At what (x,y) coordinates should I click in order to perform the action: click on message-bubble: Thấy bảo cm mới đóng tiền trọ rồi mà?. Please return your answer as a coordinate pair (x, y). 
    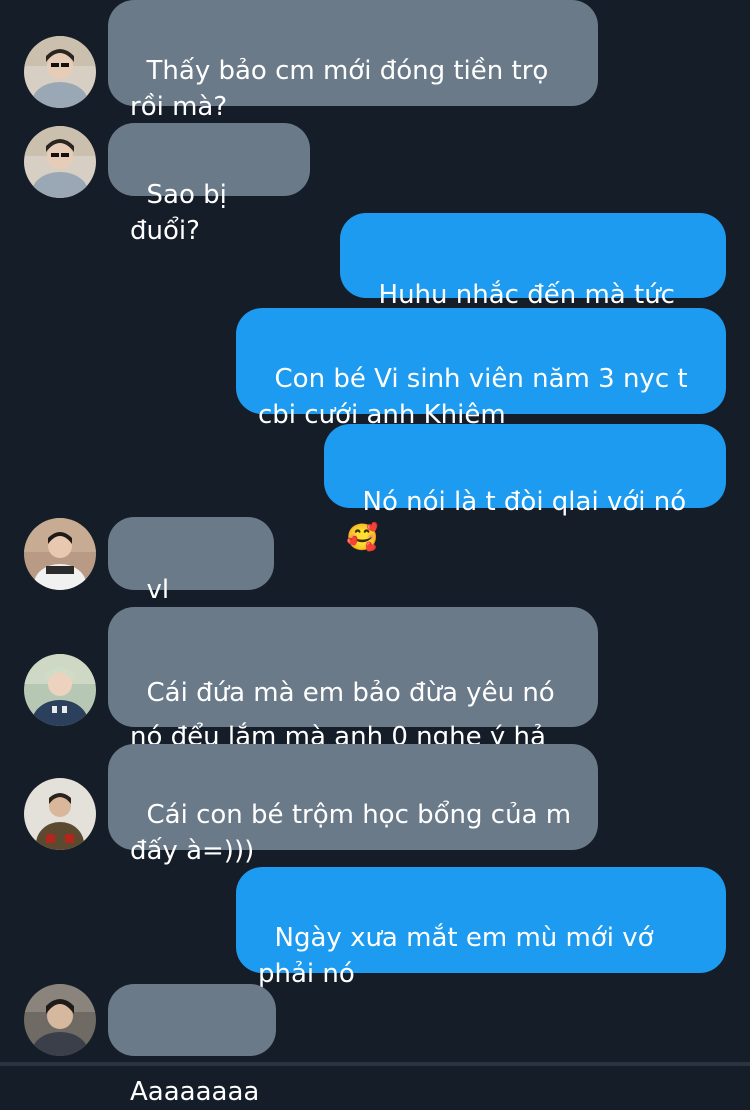
    Looking at the image, I should click on (353, 61).